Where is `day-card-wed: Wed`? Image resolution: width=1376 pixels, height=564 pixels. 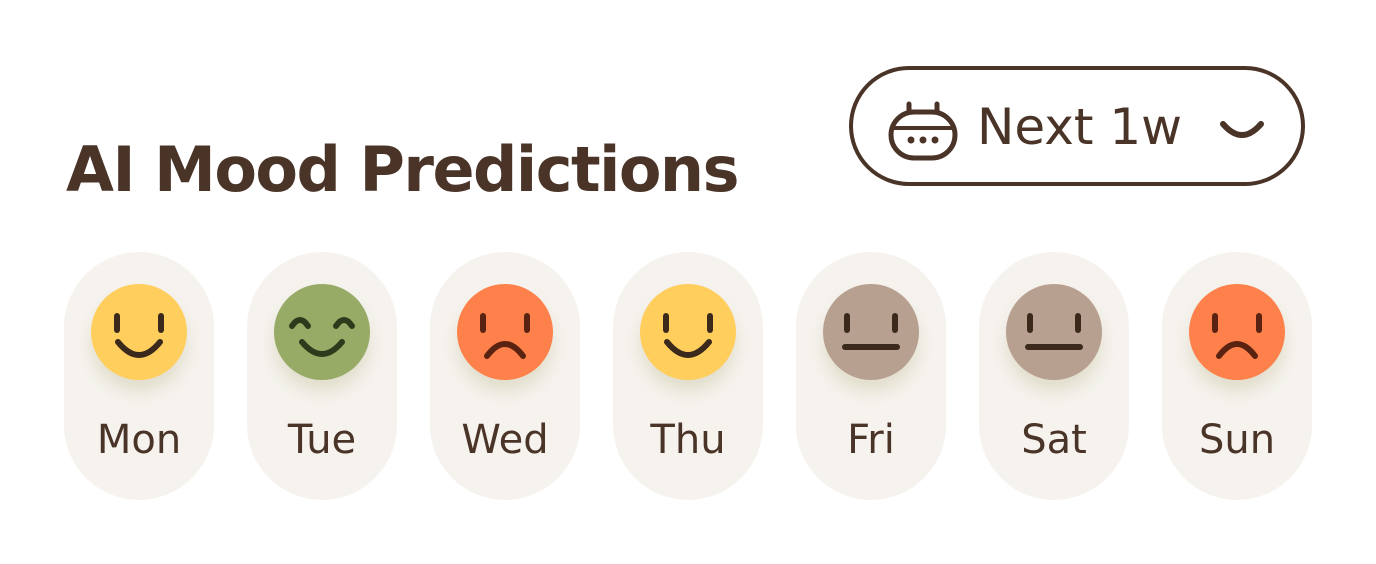
day-card-wed: Wed is located at coordinates (505, 376).